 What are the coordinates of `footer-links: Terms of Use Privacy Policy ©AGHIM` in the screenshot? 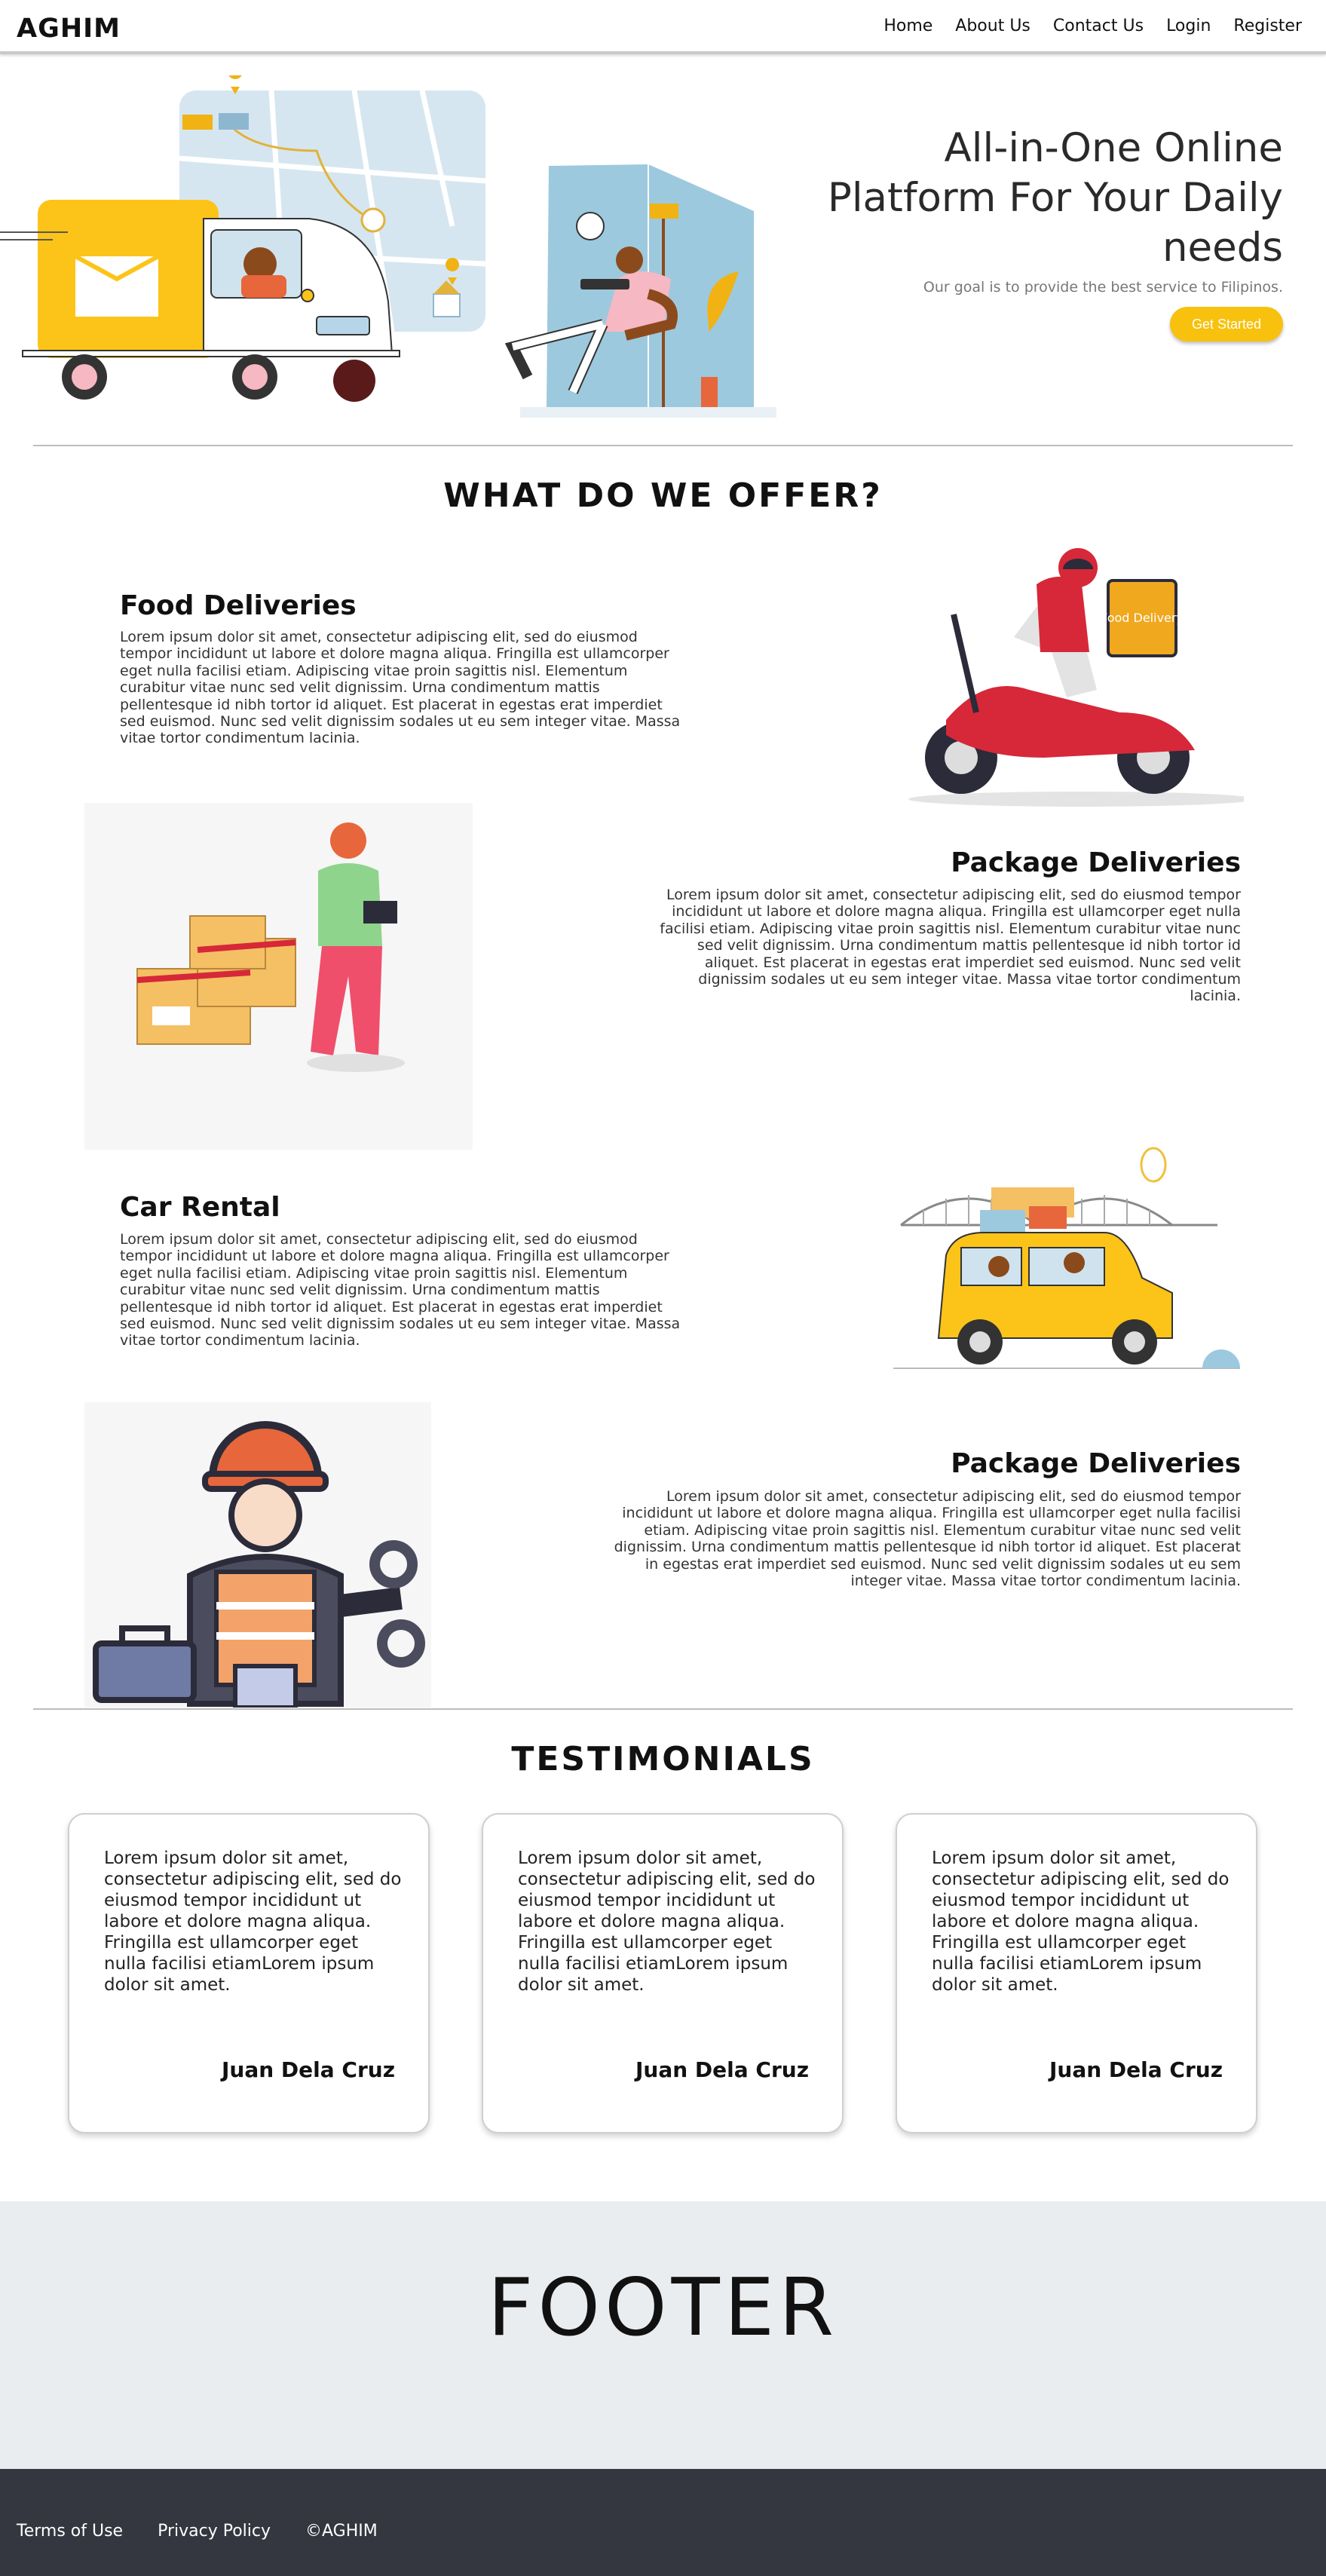 It's located at (197, 2531).